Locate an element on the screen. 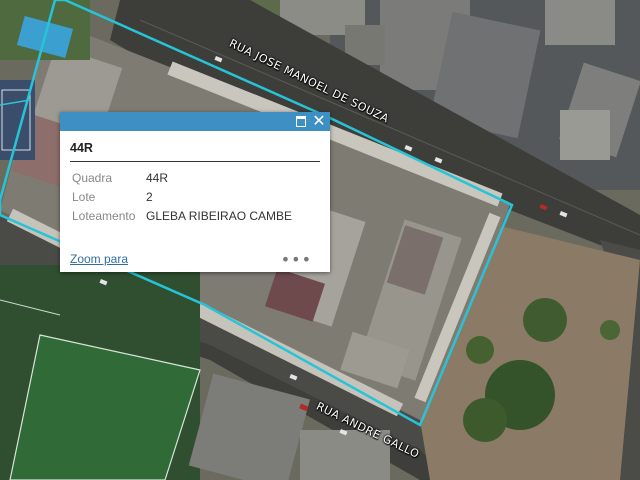  attribute-row: Lote 2 is located at coordinates (182, 197).